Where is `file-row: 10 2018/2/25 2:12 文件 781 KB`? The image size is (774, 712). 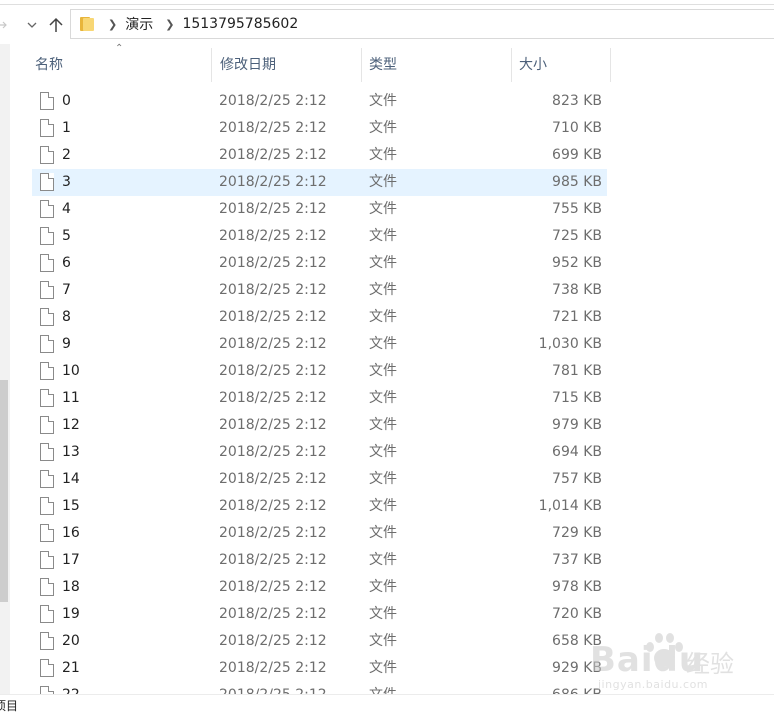 file-row: 10 2018/2/25 2:12 文件 781 KB is located at coordinates (319, 371).